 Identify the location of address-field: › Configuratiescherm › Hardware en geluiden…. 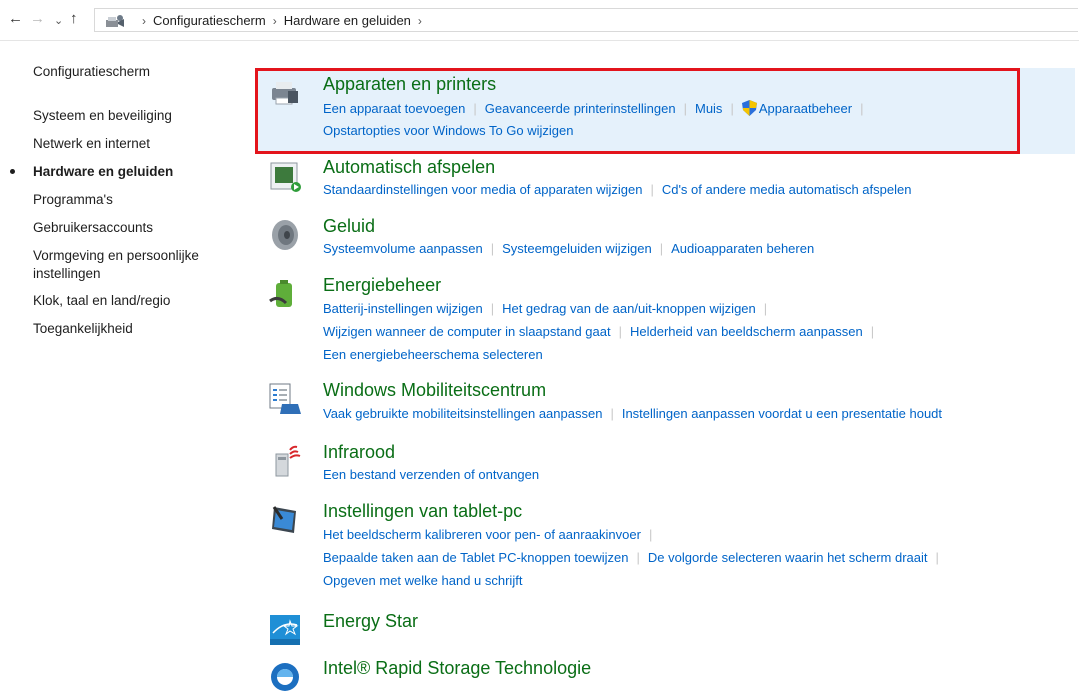
(586, 20).